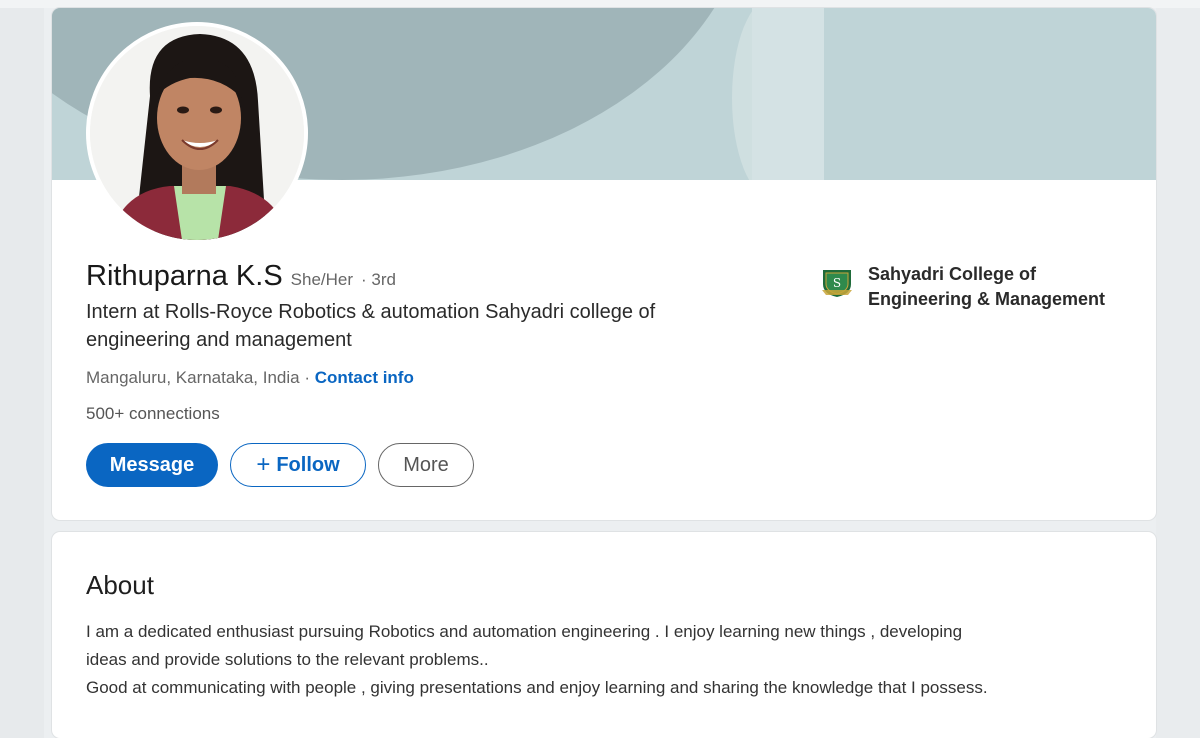 The image size is (1200, 738). I want to click on school-crest-letter: S, so click(837, 283).